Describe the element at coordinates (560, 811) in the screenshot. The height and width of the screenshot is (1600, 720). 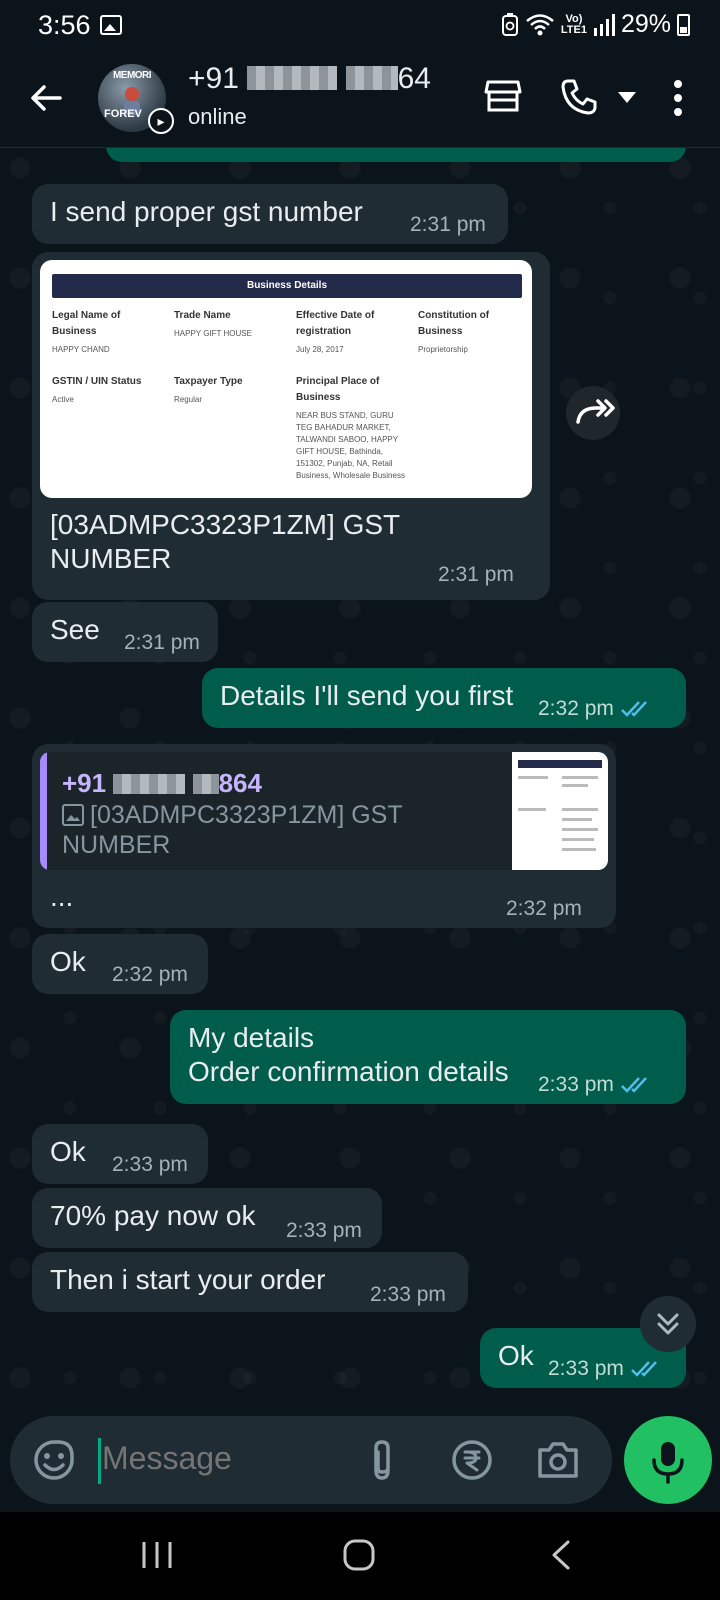
I see `quote-thumbnail` at that location.